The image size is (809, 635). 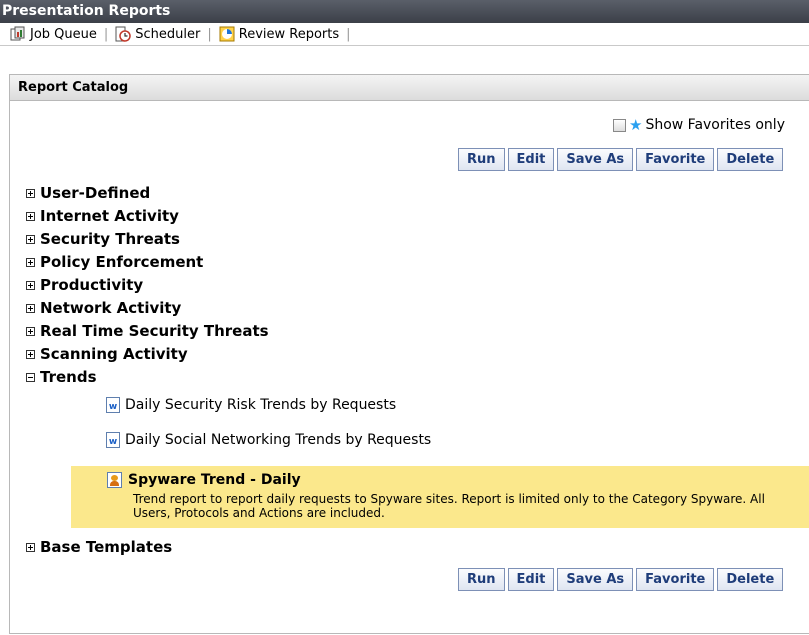 What do you see at coordinates (17, 33) in the screenshot?
I see `job-queue-icon` at bounding box center [17, 33].